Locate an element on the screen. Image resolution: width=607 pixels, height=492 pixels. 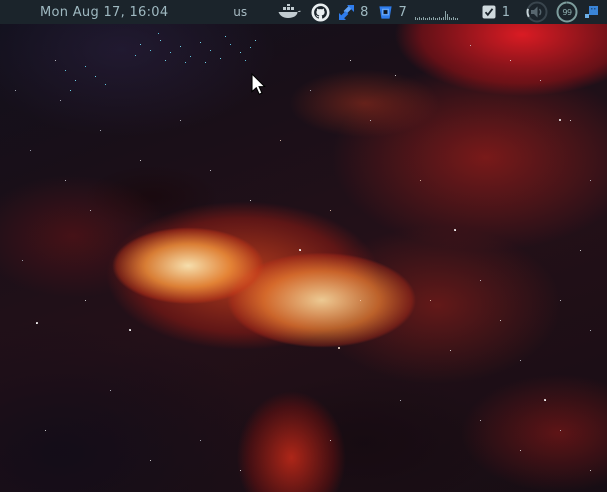
tasks-count: 1 is located at coordinates (505, 12).